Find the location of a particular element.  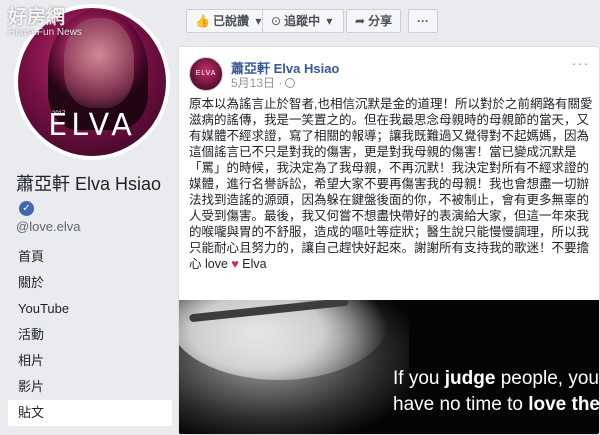

page-title: 蕭亞軒 Elva Hsiao ✓ is located at coordinates (91, 195).